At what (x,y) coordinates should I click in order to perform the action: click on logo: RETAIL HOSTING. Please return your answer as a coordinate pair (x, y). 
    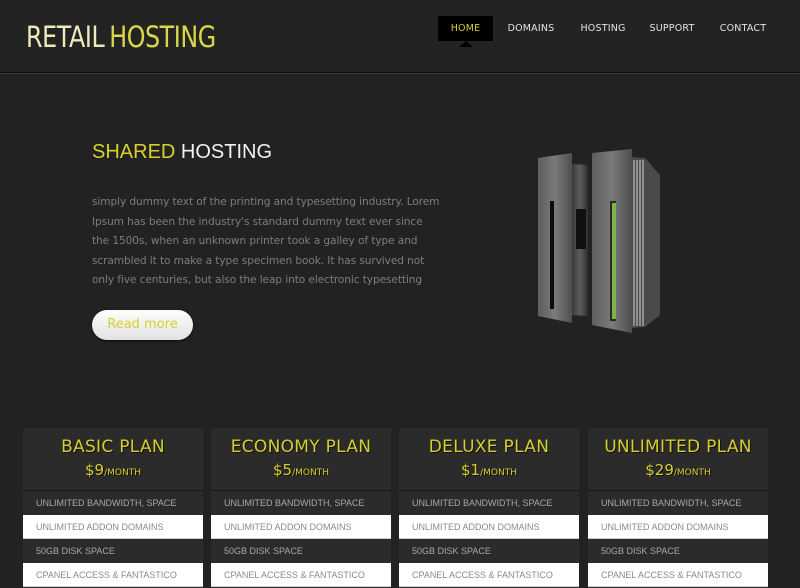
    Looking at the image, I should click on (121, 37).